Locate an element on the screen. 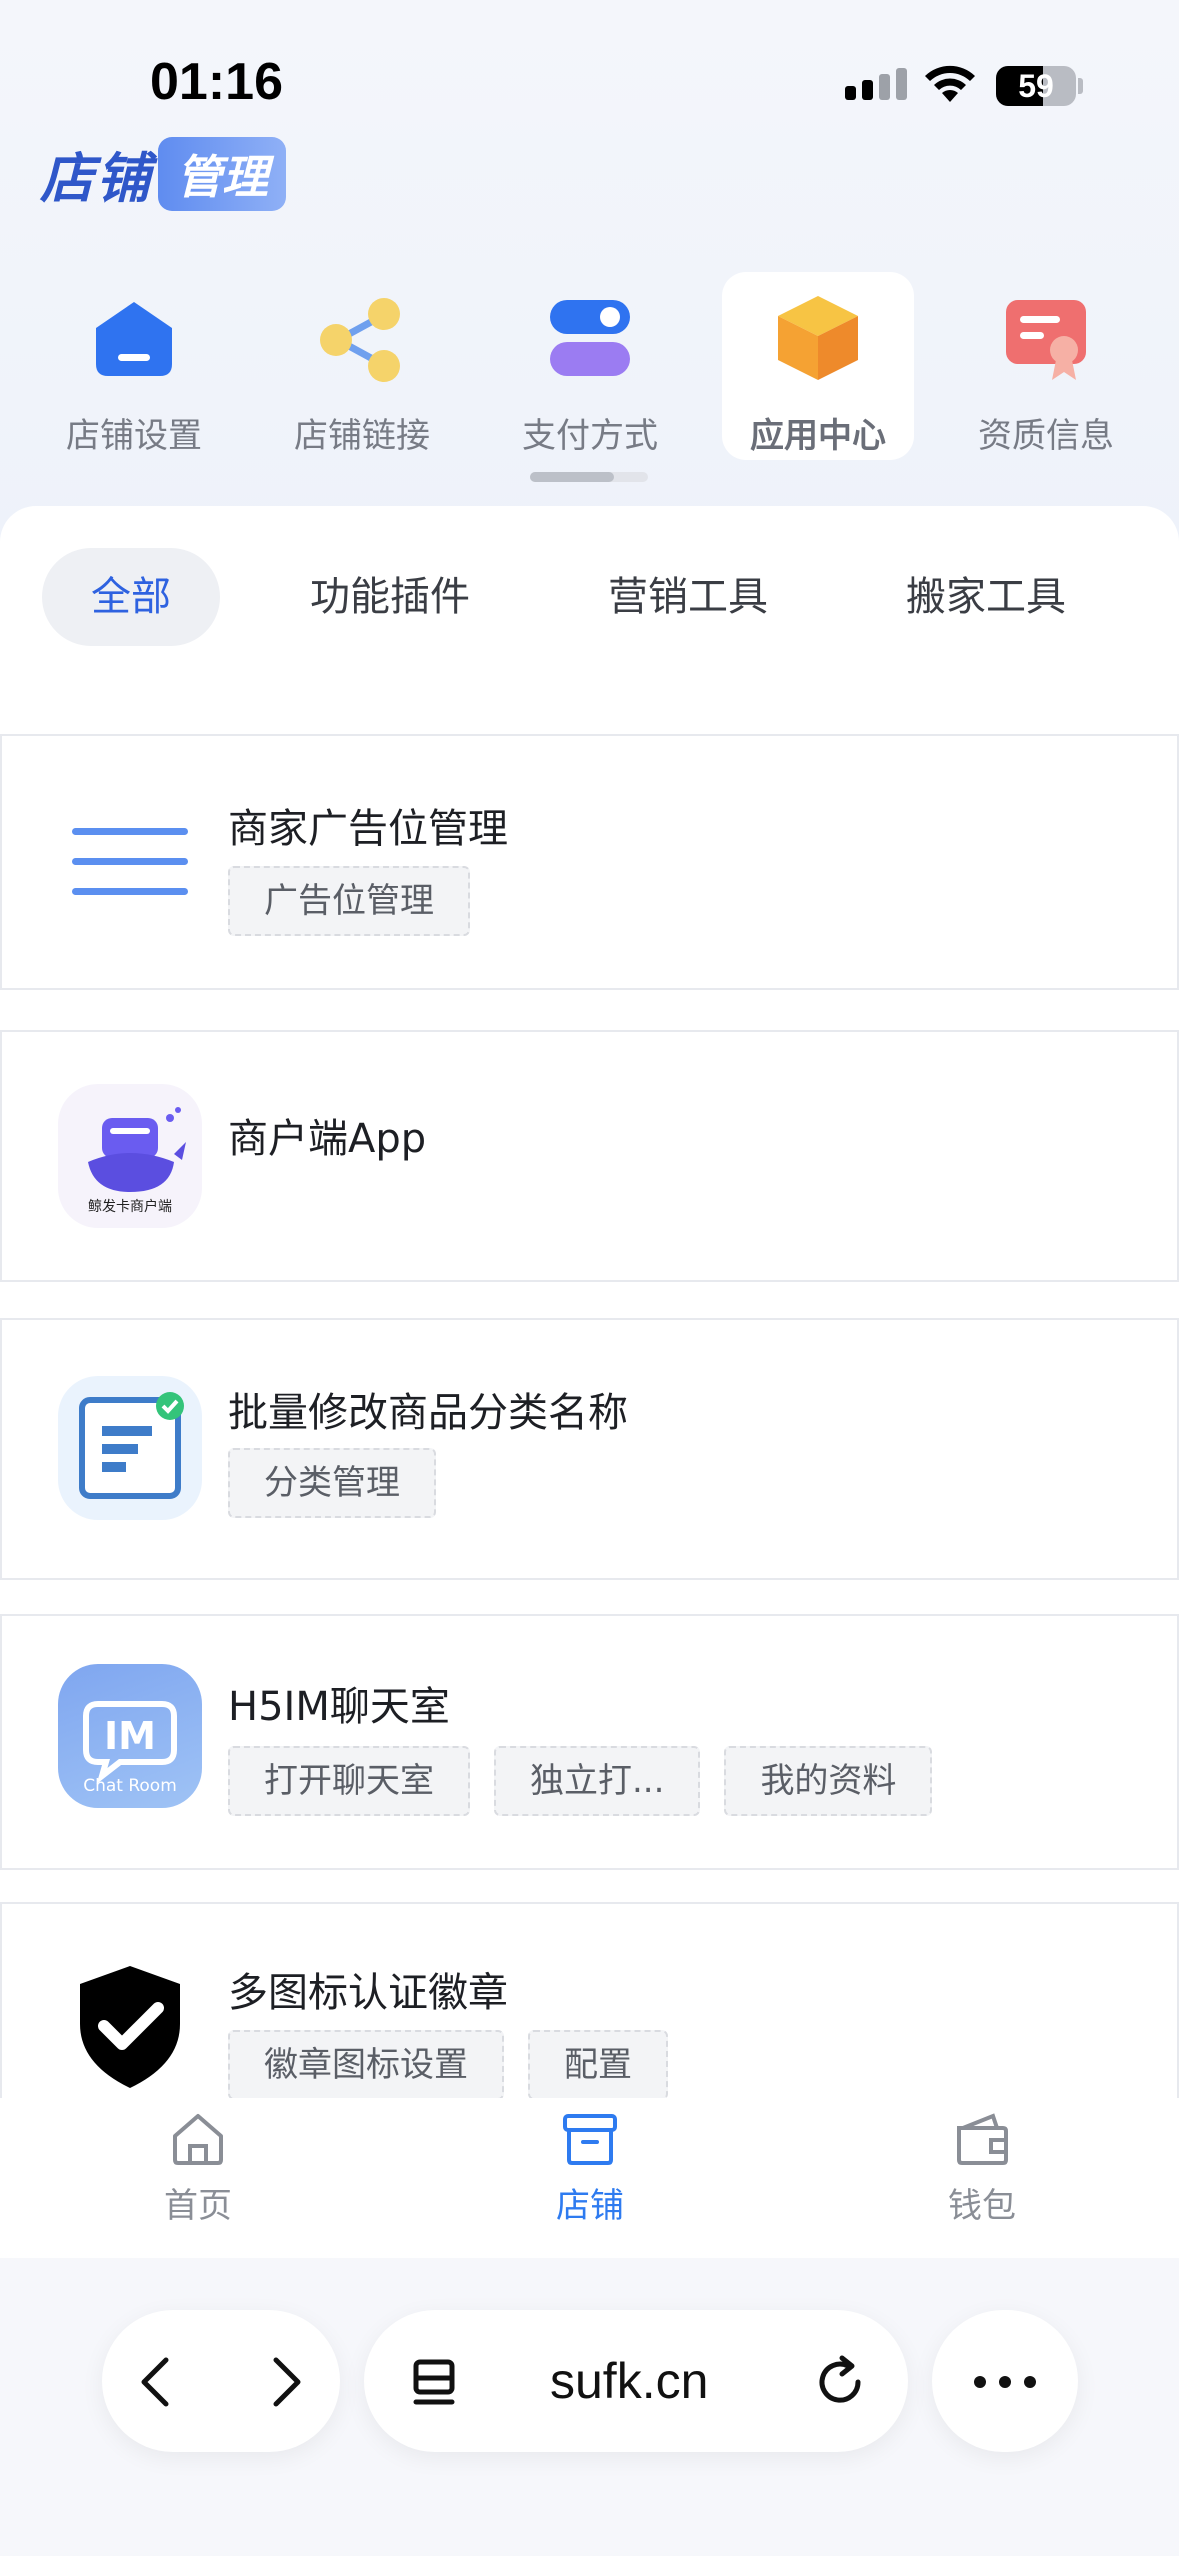 The width and height of the screenshot is (1179, 2556). category-store-link: 店铺链接 is located at coordinates (362, 366).